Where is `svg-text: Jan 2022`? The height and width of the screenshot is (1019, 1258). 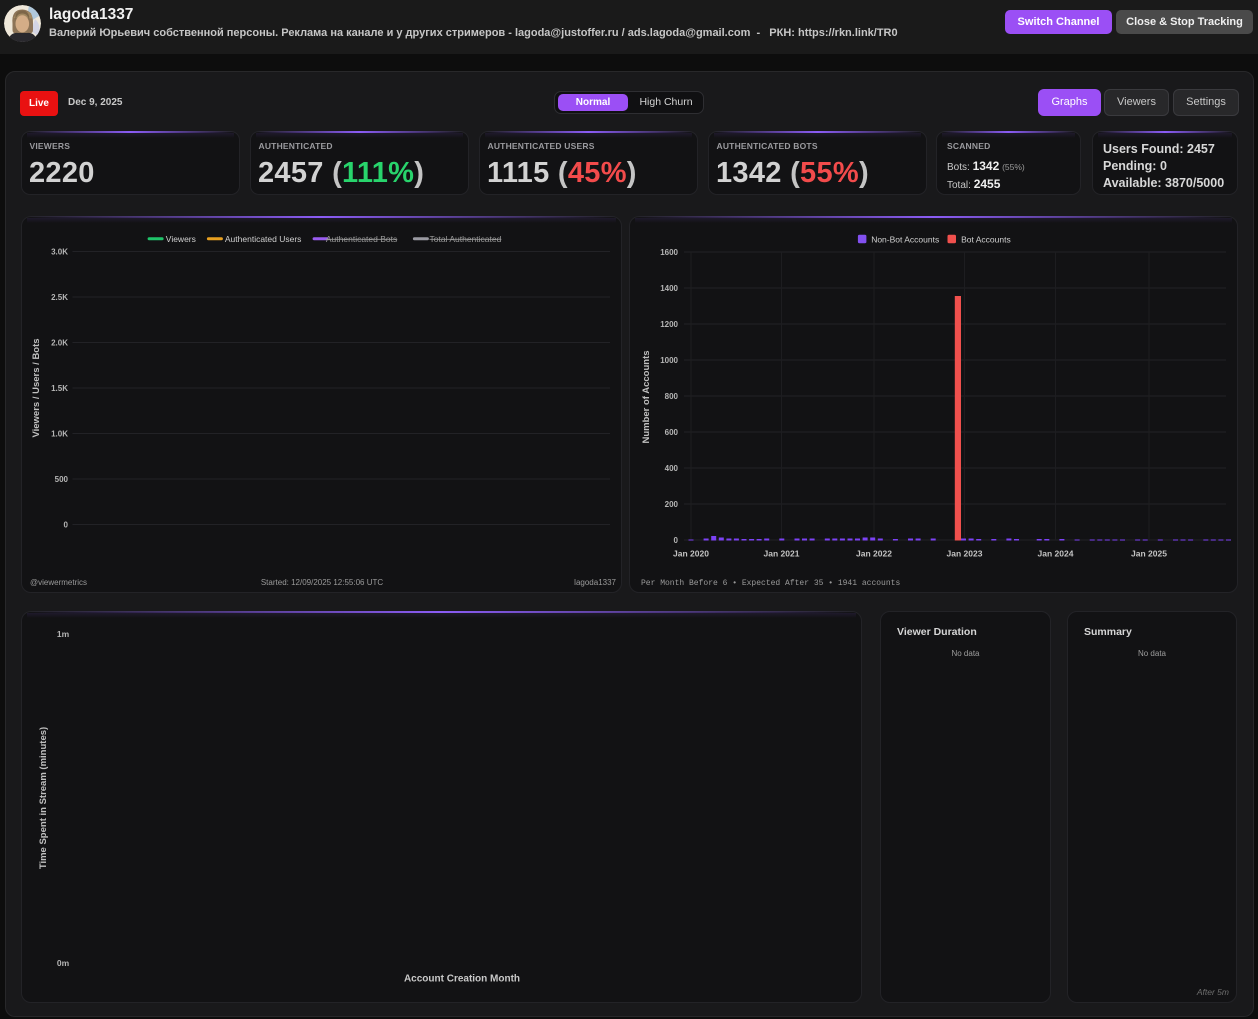
svg-text: Jan 2022 is located at coordinates (874, 554).